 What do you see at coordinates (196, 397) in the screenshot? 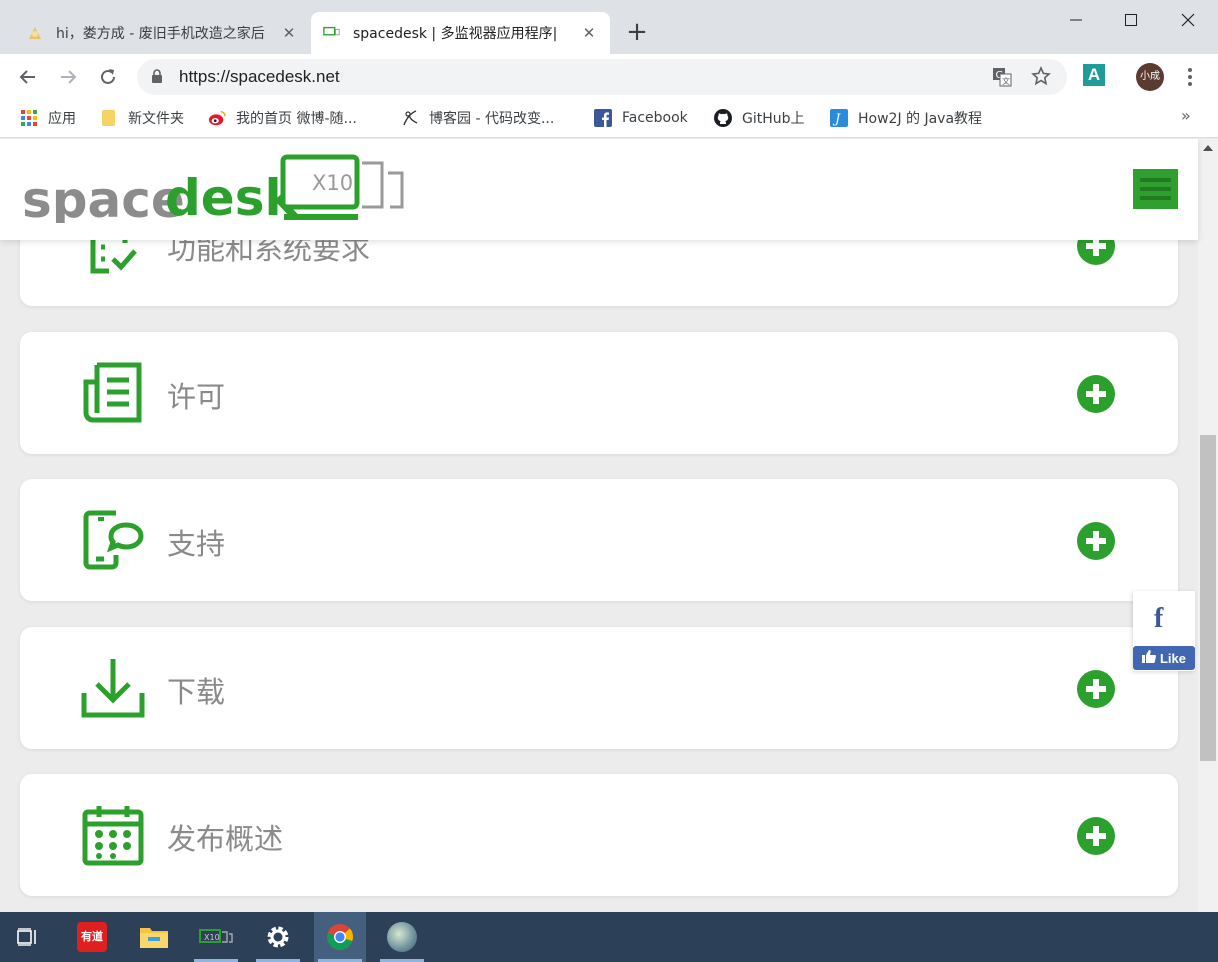
I see `section-label: 许可` at bounding box center [196, 397].